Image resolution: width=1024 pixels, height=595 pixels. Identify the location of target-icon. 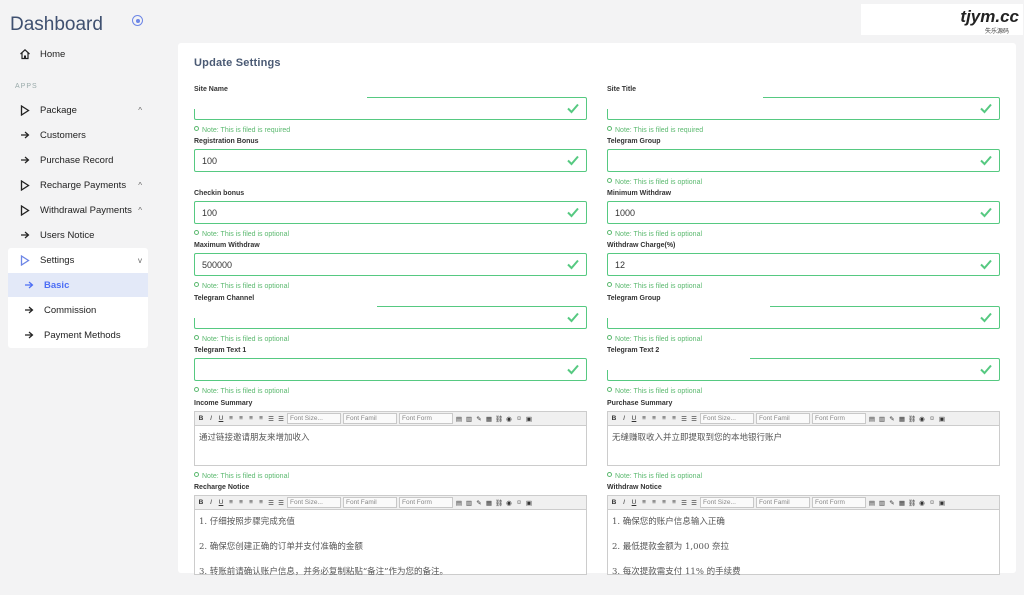
(137, 20).